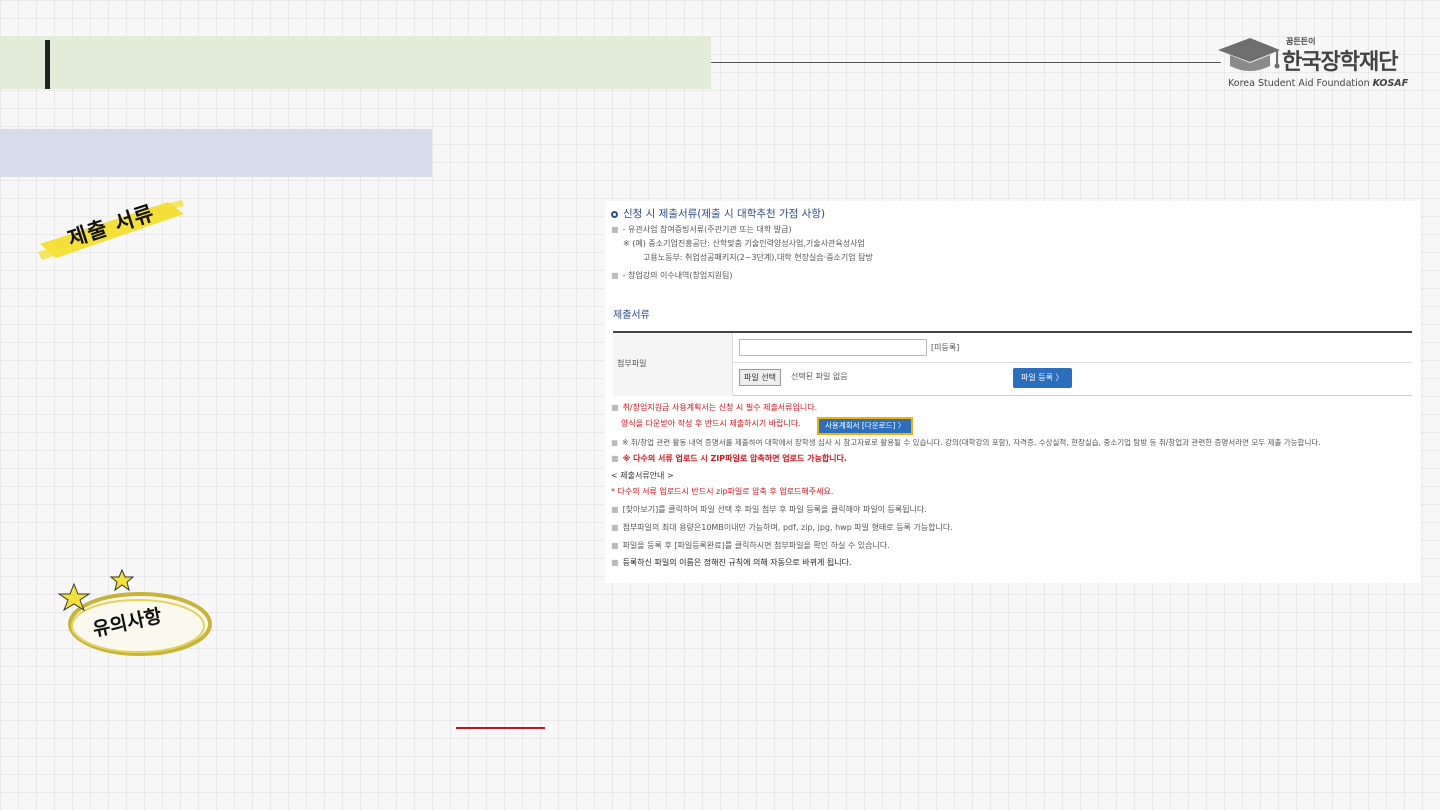 Image resolution: width=1440 pixels, height=810 pixels. Describe the element at coordinates (819, 376) in the screenshot. I see `no-file-text: 선택된 파일 없음` at that location.